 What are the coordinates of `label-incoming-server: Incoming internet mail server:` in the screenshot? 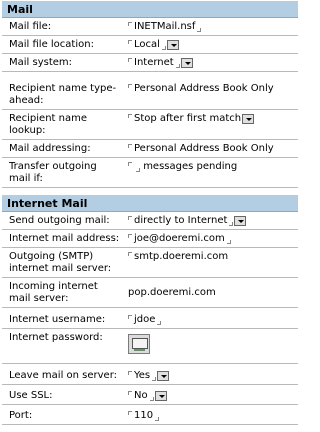 It's located at (53, 292).